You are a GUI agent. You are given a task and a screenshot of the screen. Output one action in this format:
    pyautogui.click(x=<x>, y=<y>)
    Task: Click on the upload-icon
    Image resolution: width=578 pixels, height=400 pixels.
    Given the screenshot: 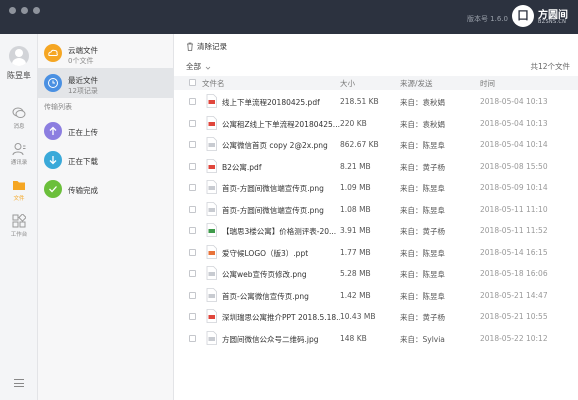 What is the action you would take?
    pyautogui.click(x=53, y=131)
    